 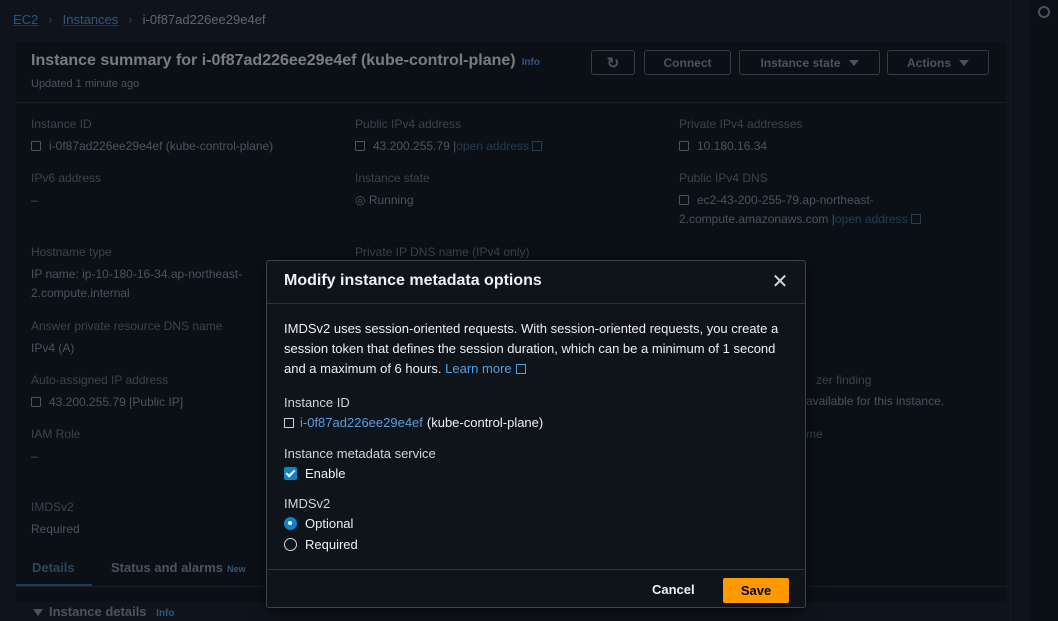 What do you see at coordinates (478, 368) in the screenshot?
I see `learn-more-label: Learn more` at bounding box center [478, 368].